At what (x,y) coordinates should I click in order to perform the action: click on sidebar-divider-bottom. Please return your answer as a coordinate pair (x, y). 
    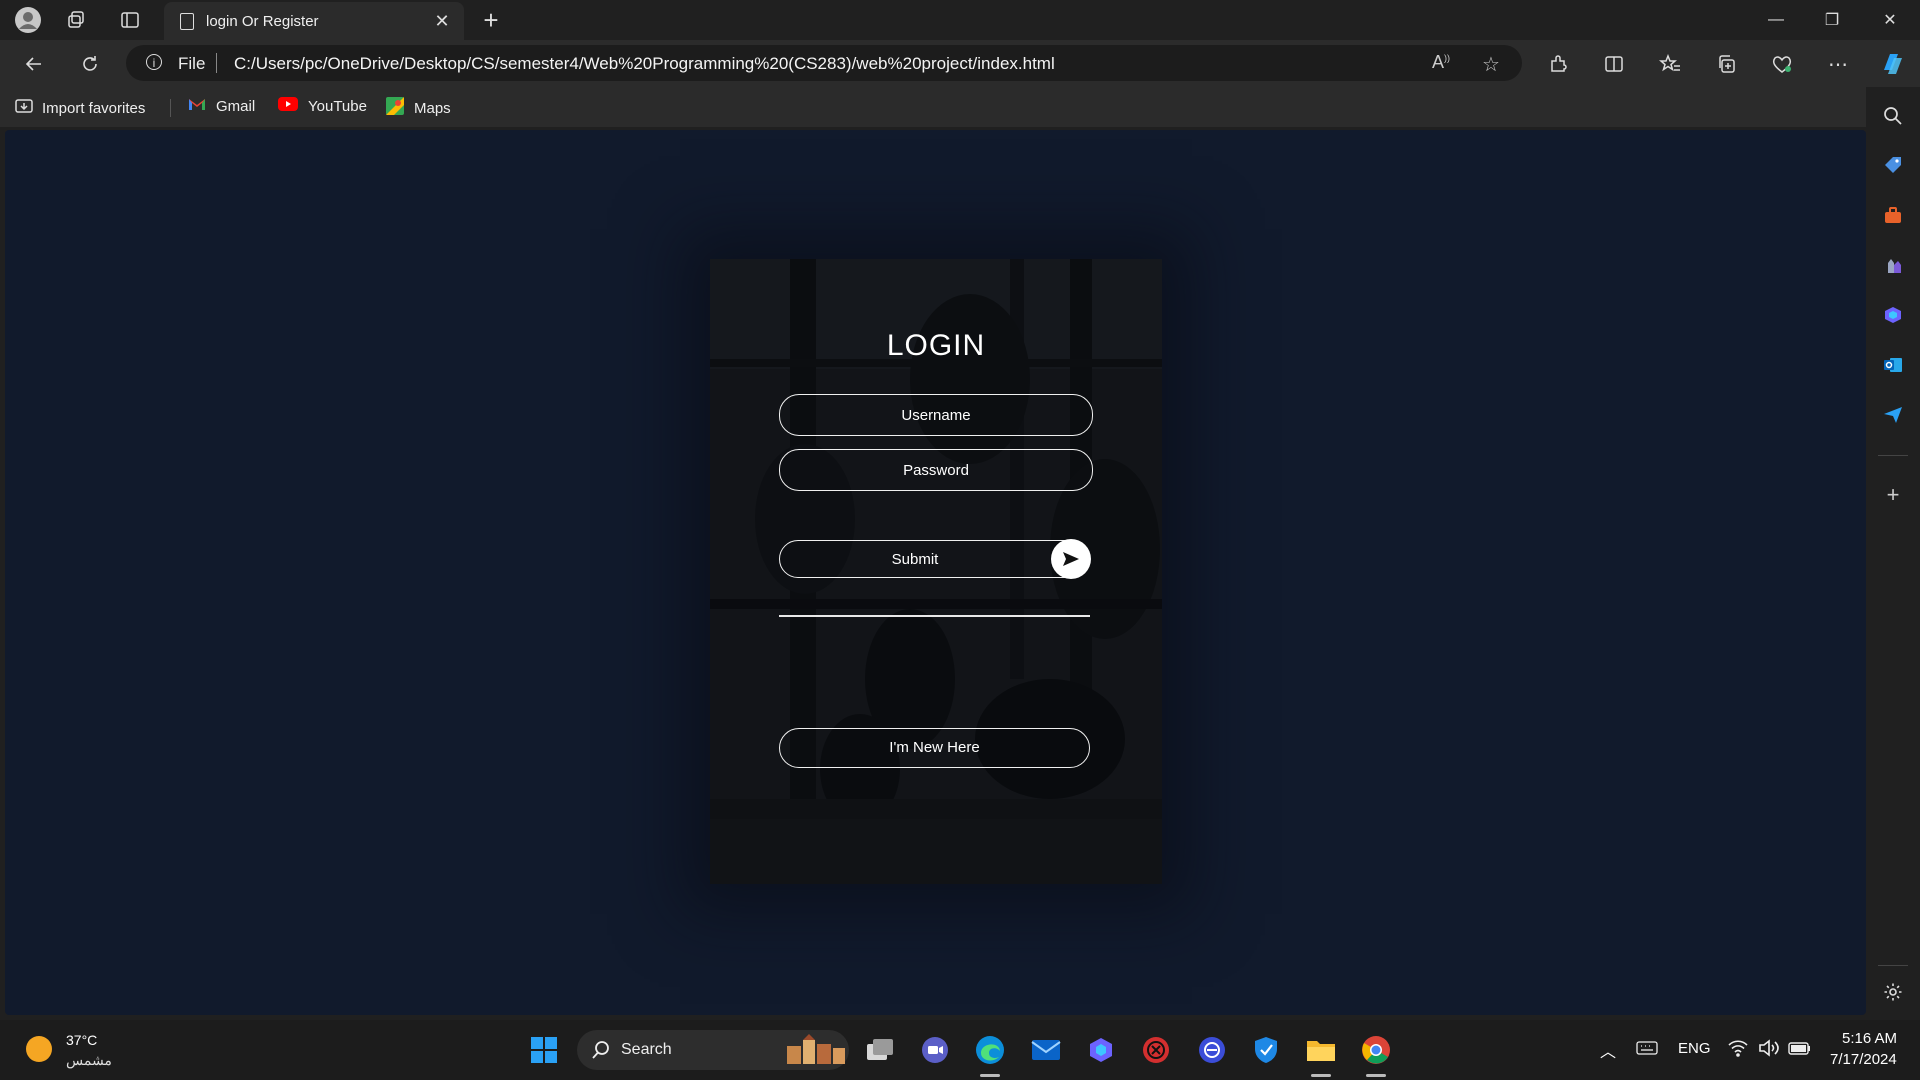
    Looking at the image, I should click on (1893, 965).